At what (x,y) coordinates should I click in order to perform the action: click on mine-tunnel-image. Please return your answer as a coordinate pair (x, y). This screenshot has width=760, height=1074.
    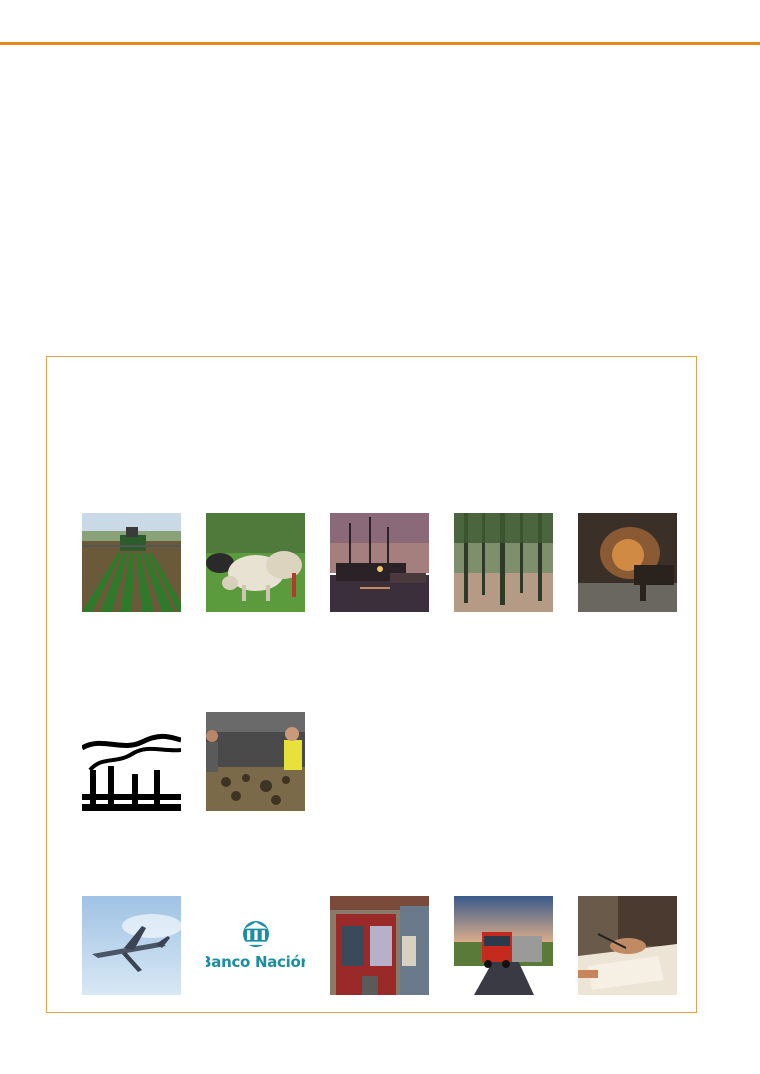
    Looking at the image, I should click on (627, 562).